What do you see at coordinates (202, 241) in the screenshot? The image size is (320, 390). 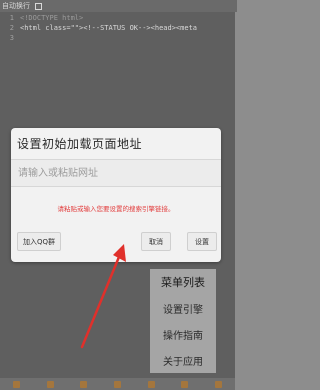 I see `settings-button: 设置` at bounding box center [202, 241].